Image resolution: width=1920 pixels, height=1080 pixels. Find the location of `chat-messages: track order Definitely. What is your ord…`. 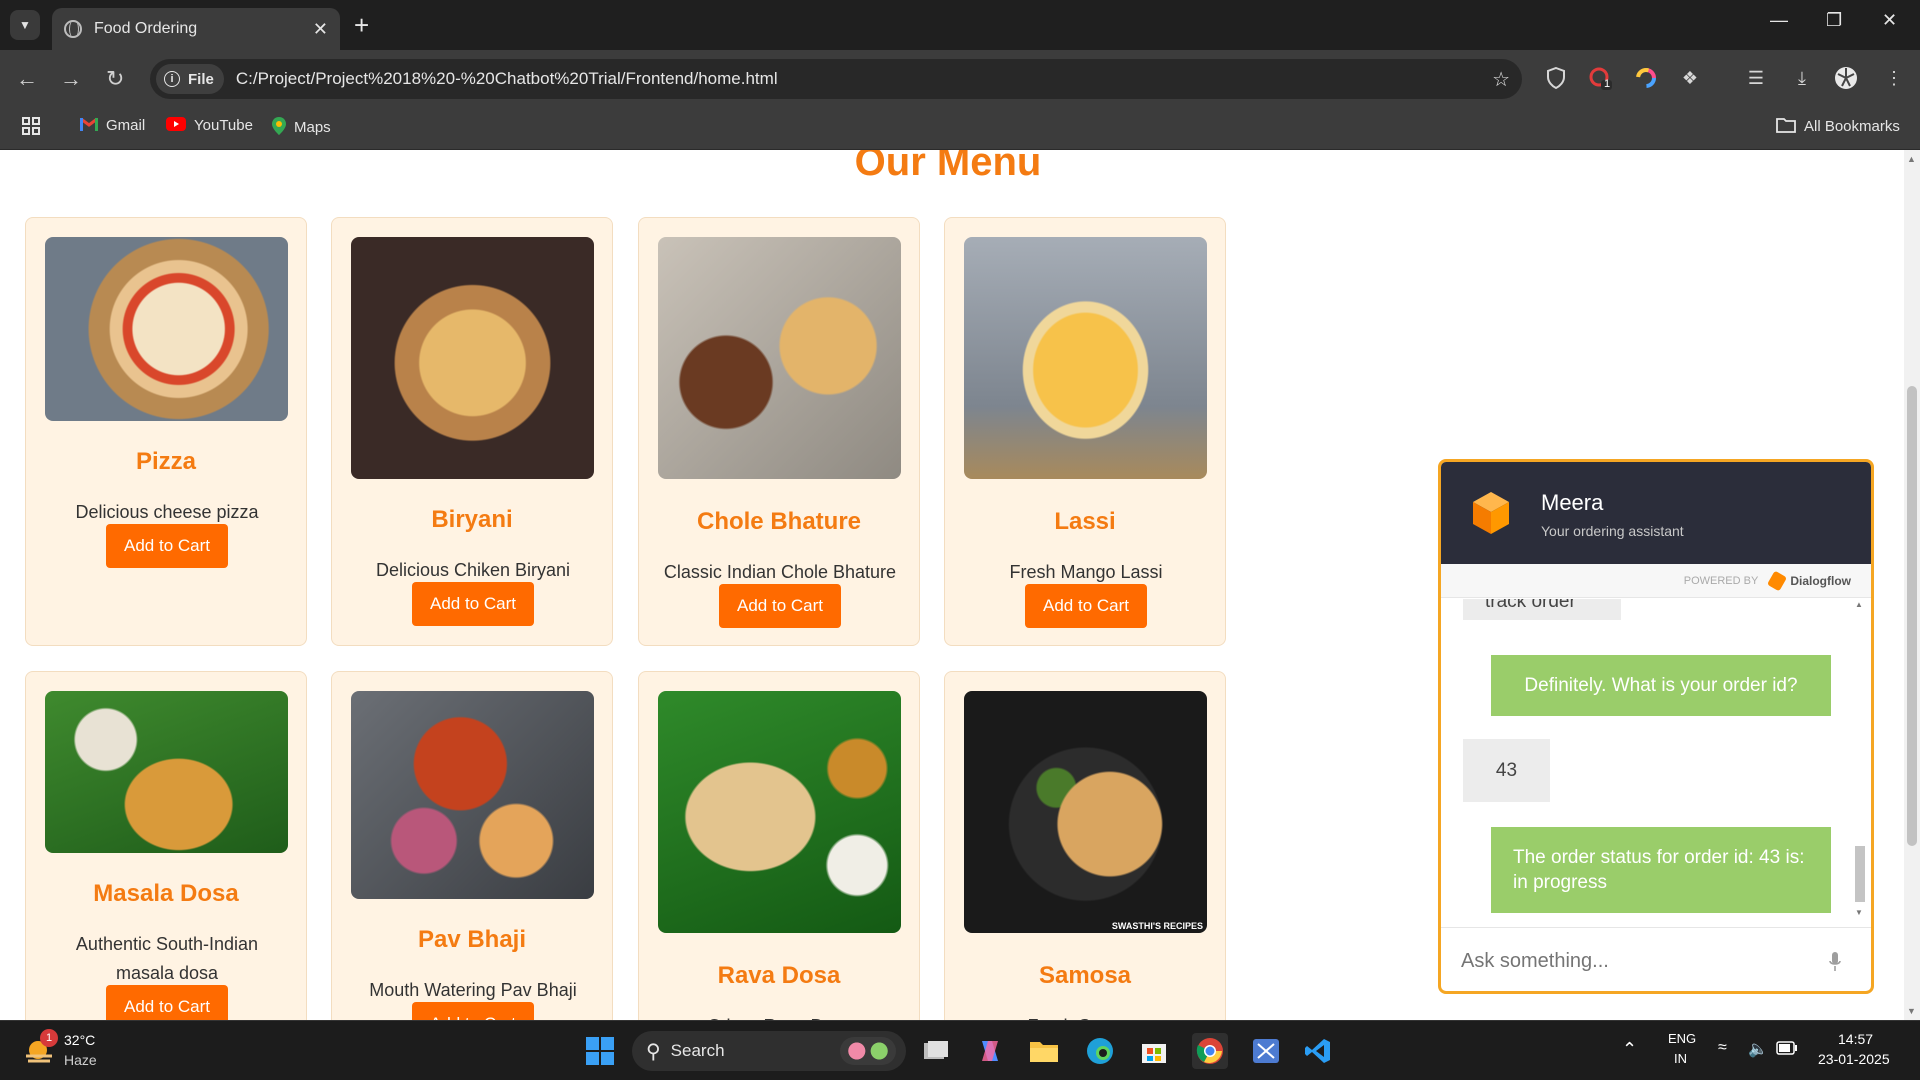

chat-messages: track order Definitely. What is your ord… is located at coordinates (1656, 760).